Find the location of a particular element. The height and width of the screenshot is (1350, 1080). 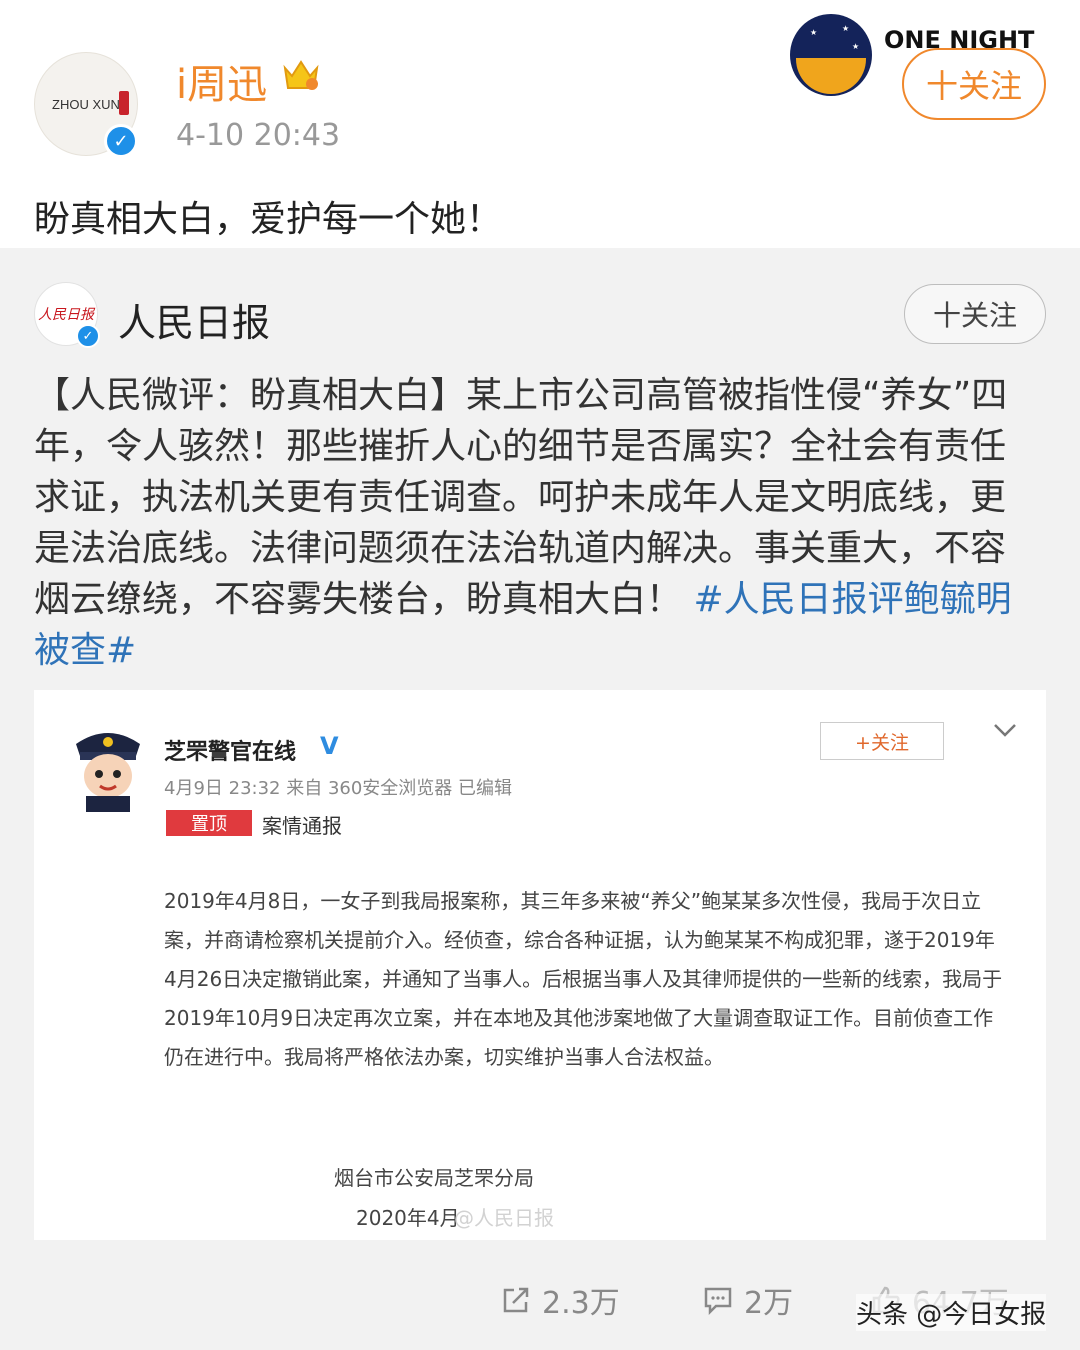

post-time: 4-10 20:43 is located at coordinates (258, 135).